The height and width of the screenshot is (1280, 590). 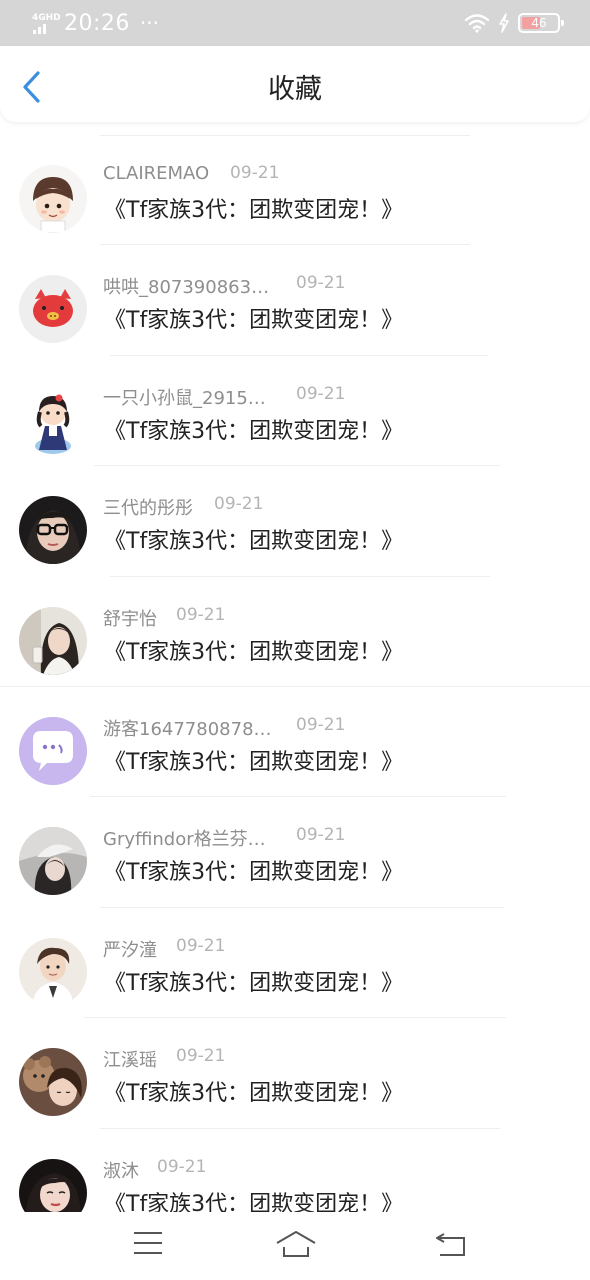 I want to click on red-pig-avatar, so click(x=53, y=309).